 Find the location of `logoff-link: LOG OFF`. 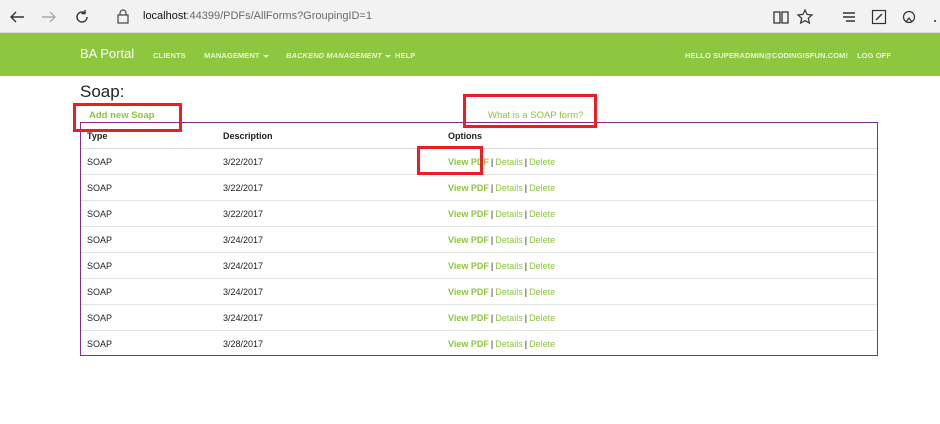

logoff-link: LOG OFF is located at coordinates (874, 55).